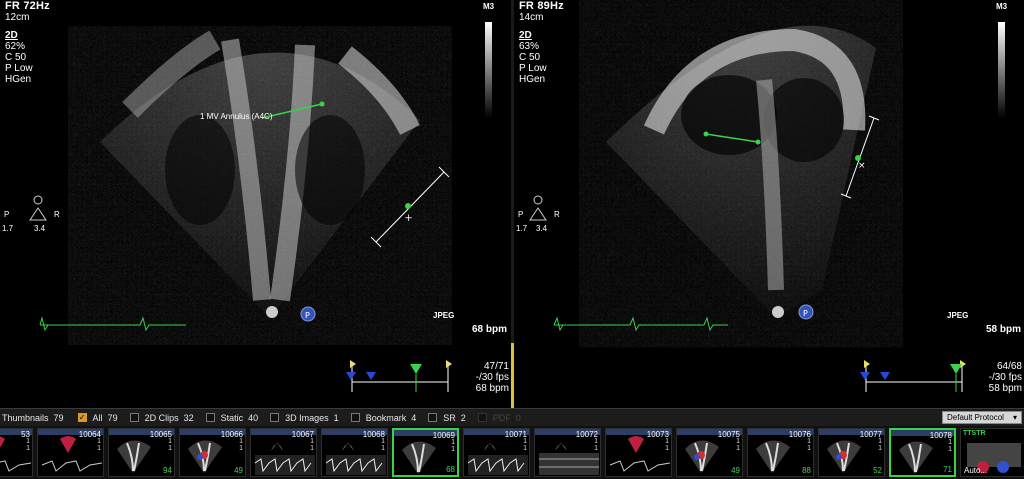 Image resolution: width=1024 pixels, height=479 pixels. I want to click on thumbnails-label: Thumbnails 79, so click(33, 417).